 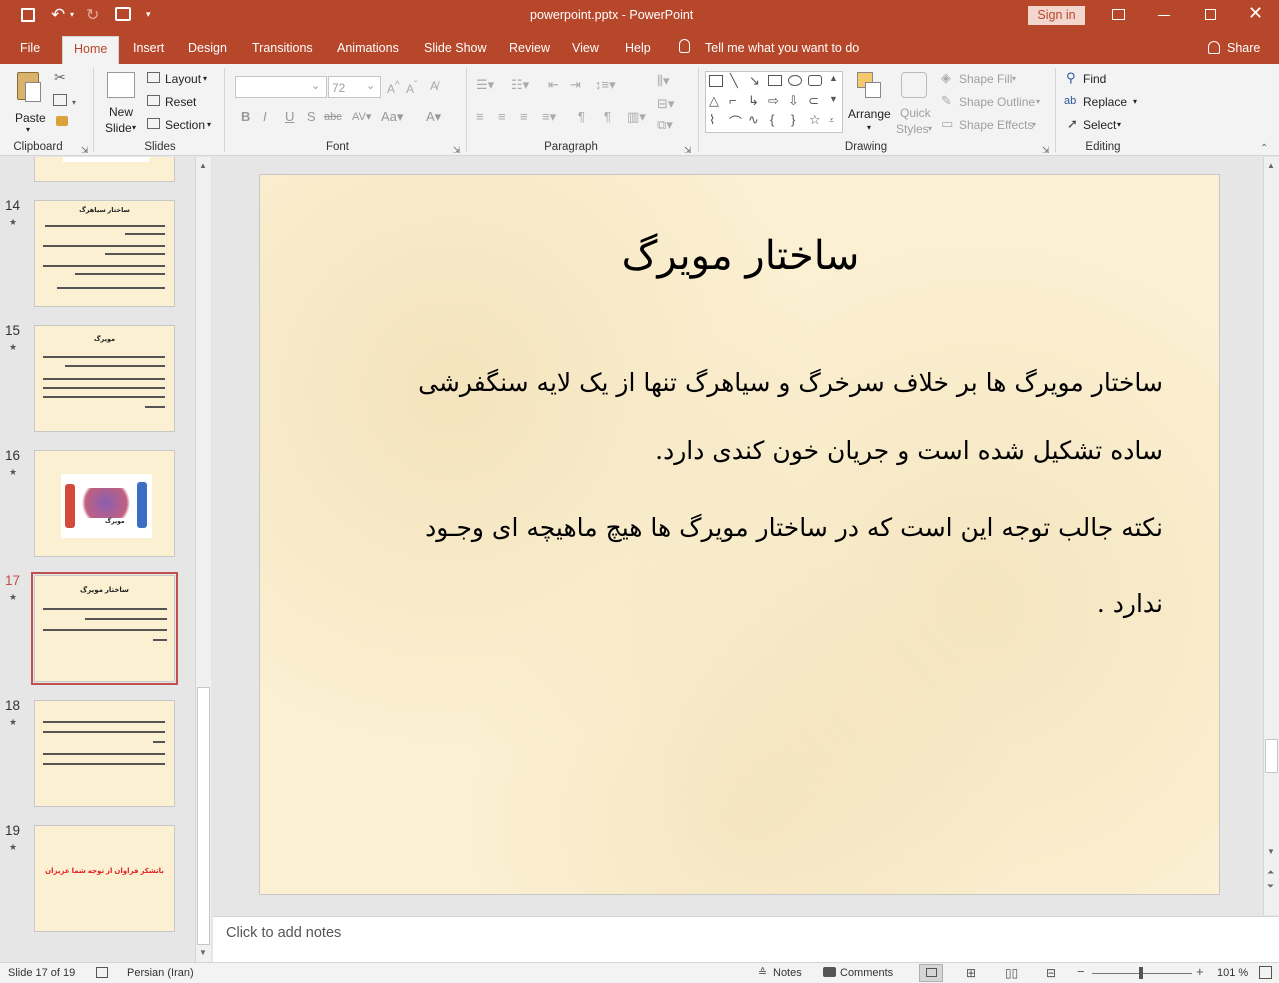 What do you see at coordinates (575, 85) in the screenshot?
I see `increase-indent-icon: ⇥` at bounding box center [575, 85].